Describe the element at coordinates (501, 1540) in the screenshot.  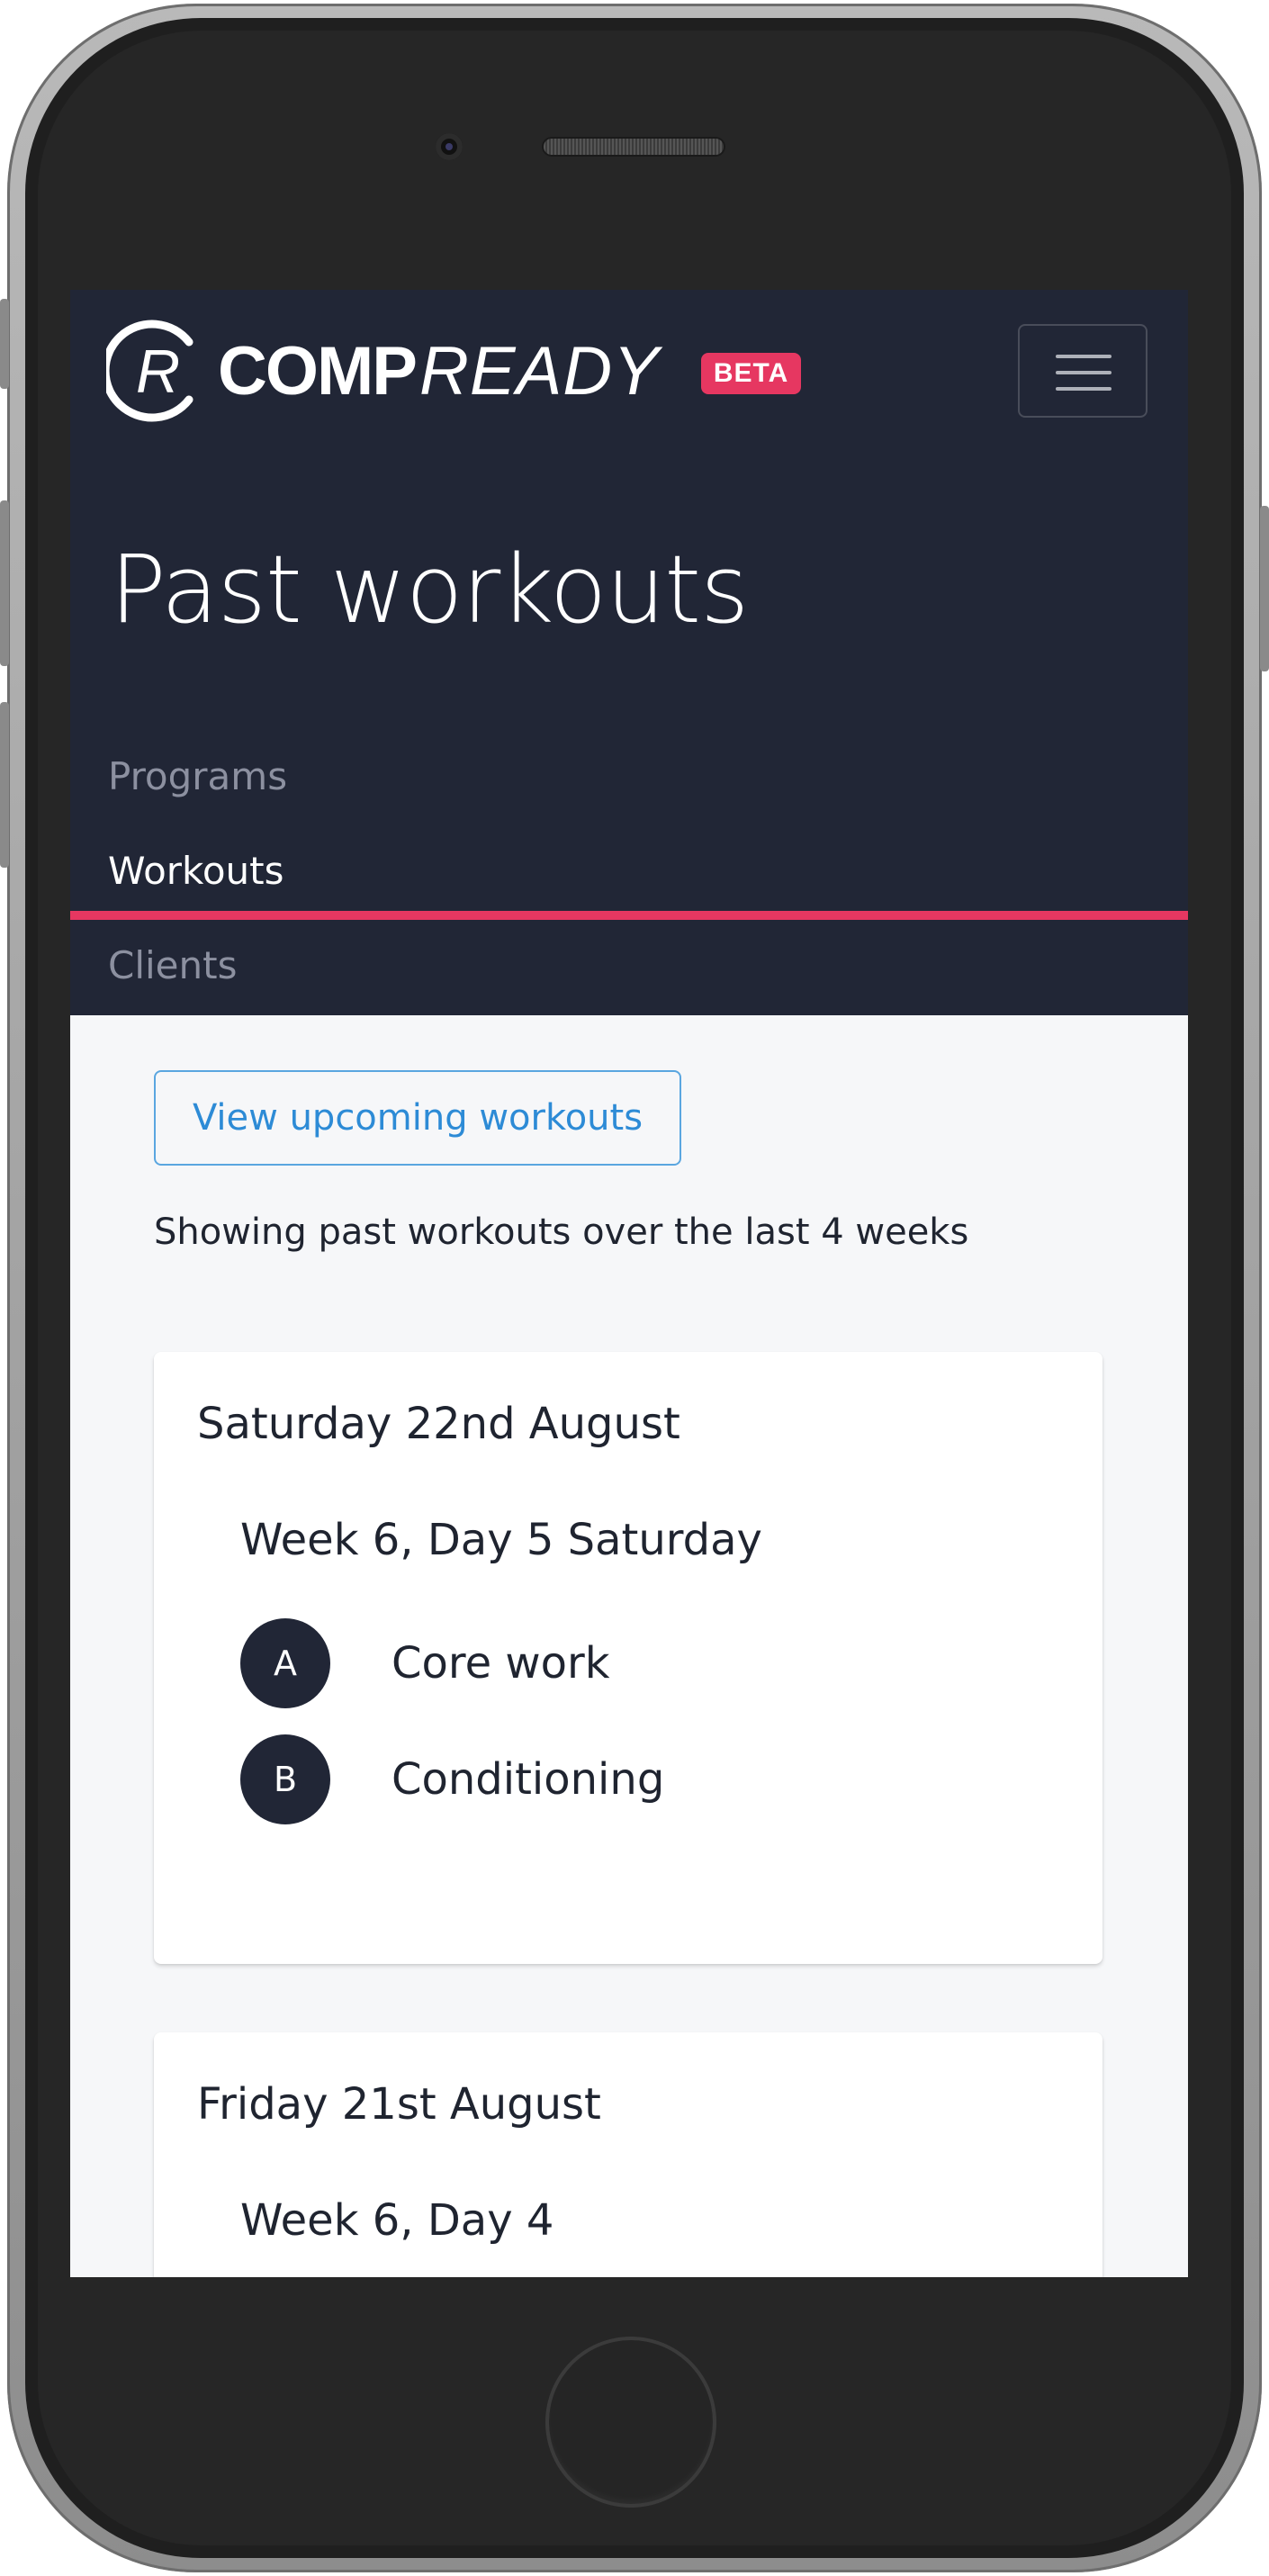
I see `workout-week-day: Week 6, Day 5 Saturday` at that location.